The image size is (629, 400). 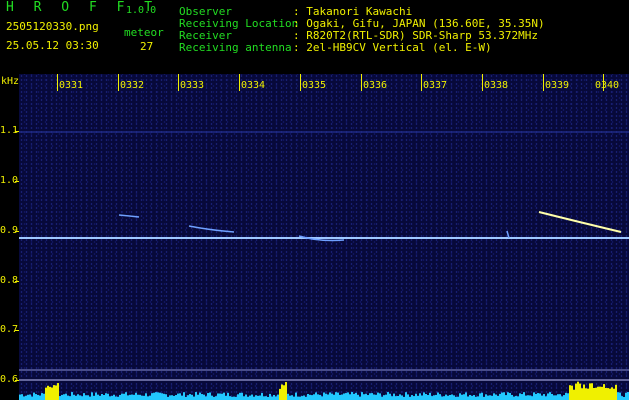 I want to click on x-tick-label: 0335, so click(x=314, y=85).